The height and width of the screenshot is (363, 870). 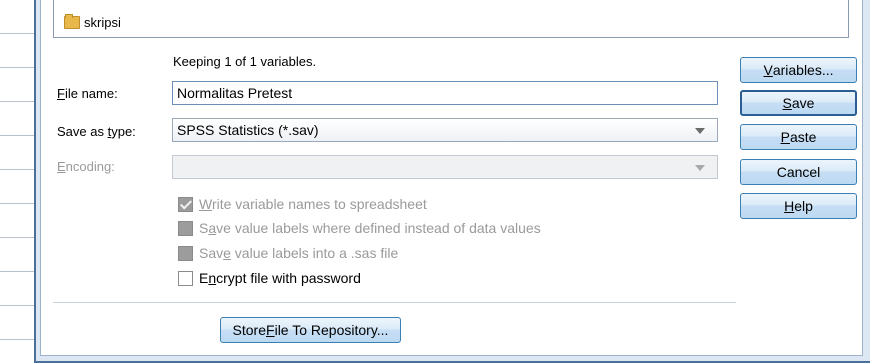 What do you see at coordinates (185, 228) in the screenshot?
I see `save-value-labels-checkbox` at bounding box center [185, 228].